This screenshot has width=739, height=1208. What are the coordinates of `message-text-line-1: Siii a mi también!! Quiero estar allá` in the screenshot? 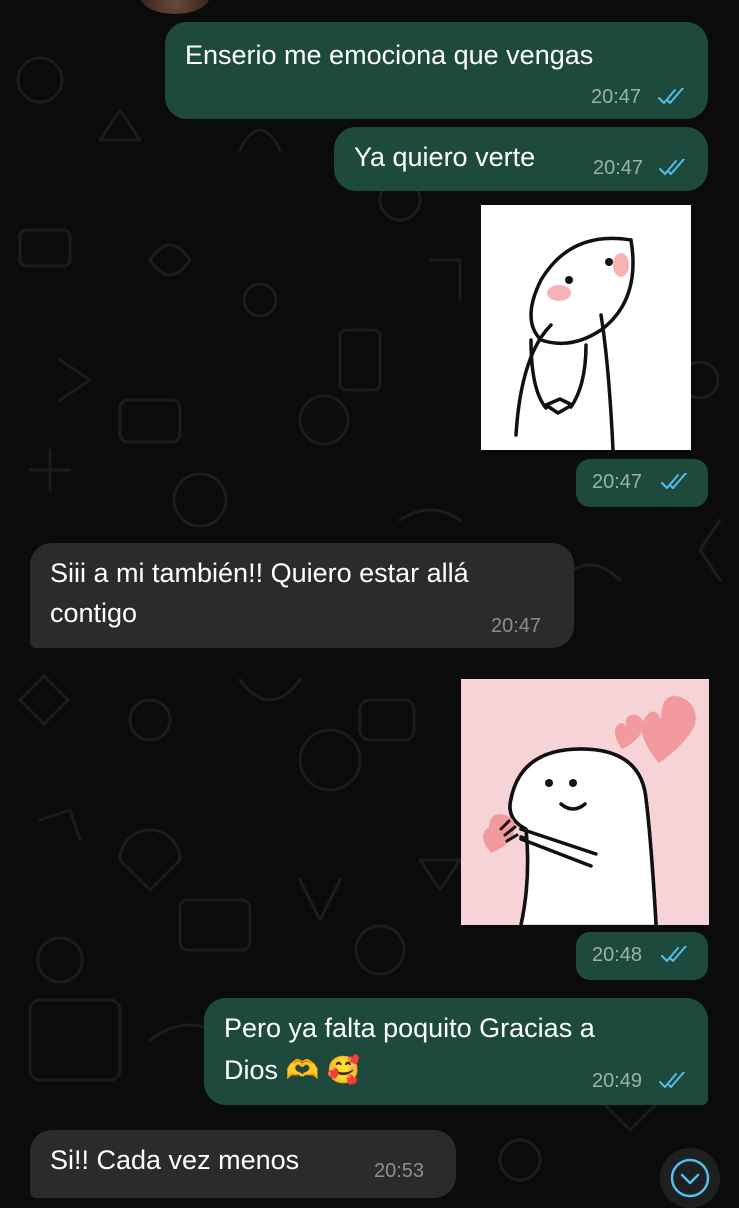 It's located at (259, 573).